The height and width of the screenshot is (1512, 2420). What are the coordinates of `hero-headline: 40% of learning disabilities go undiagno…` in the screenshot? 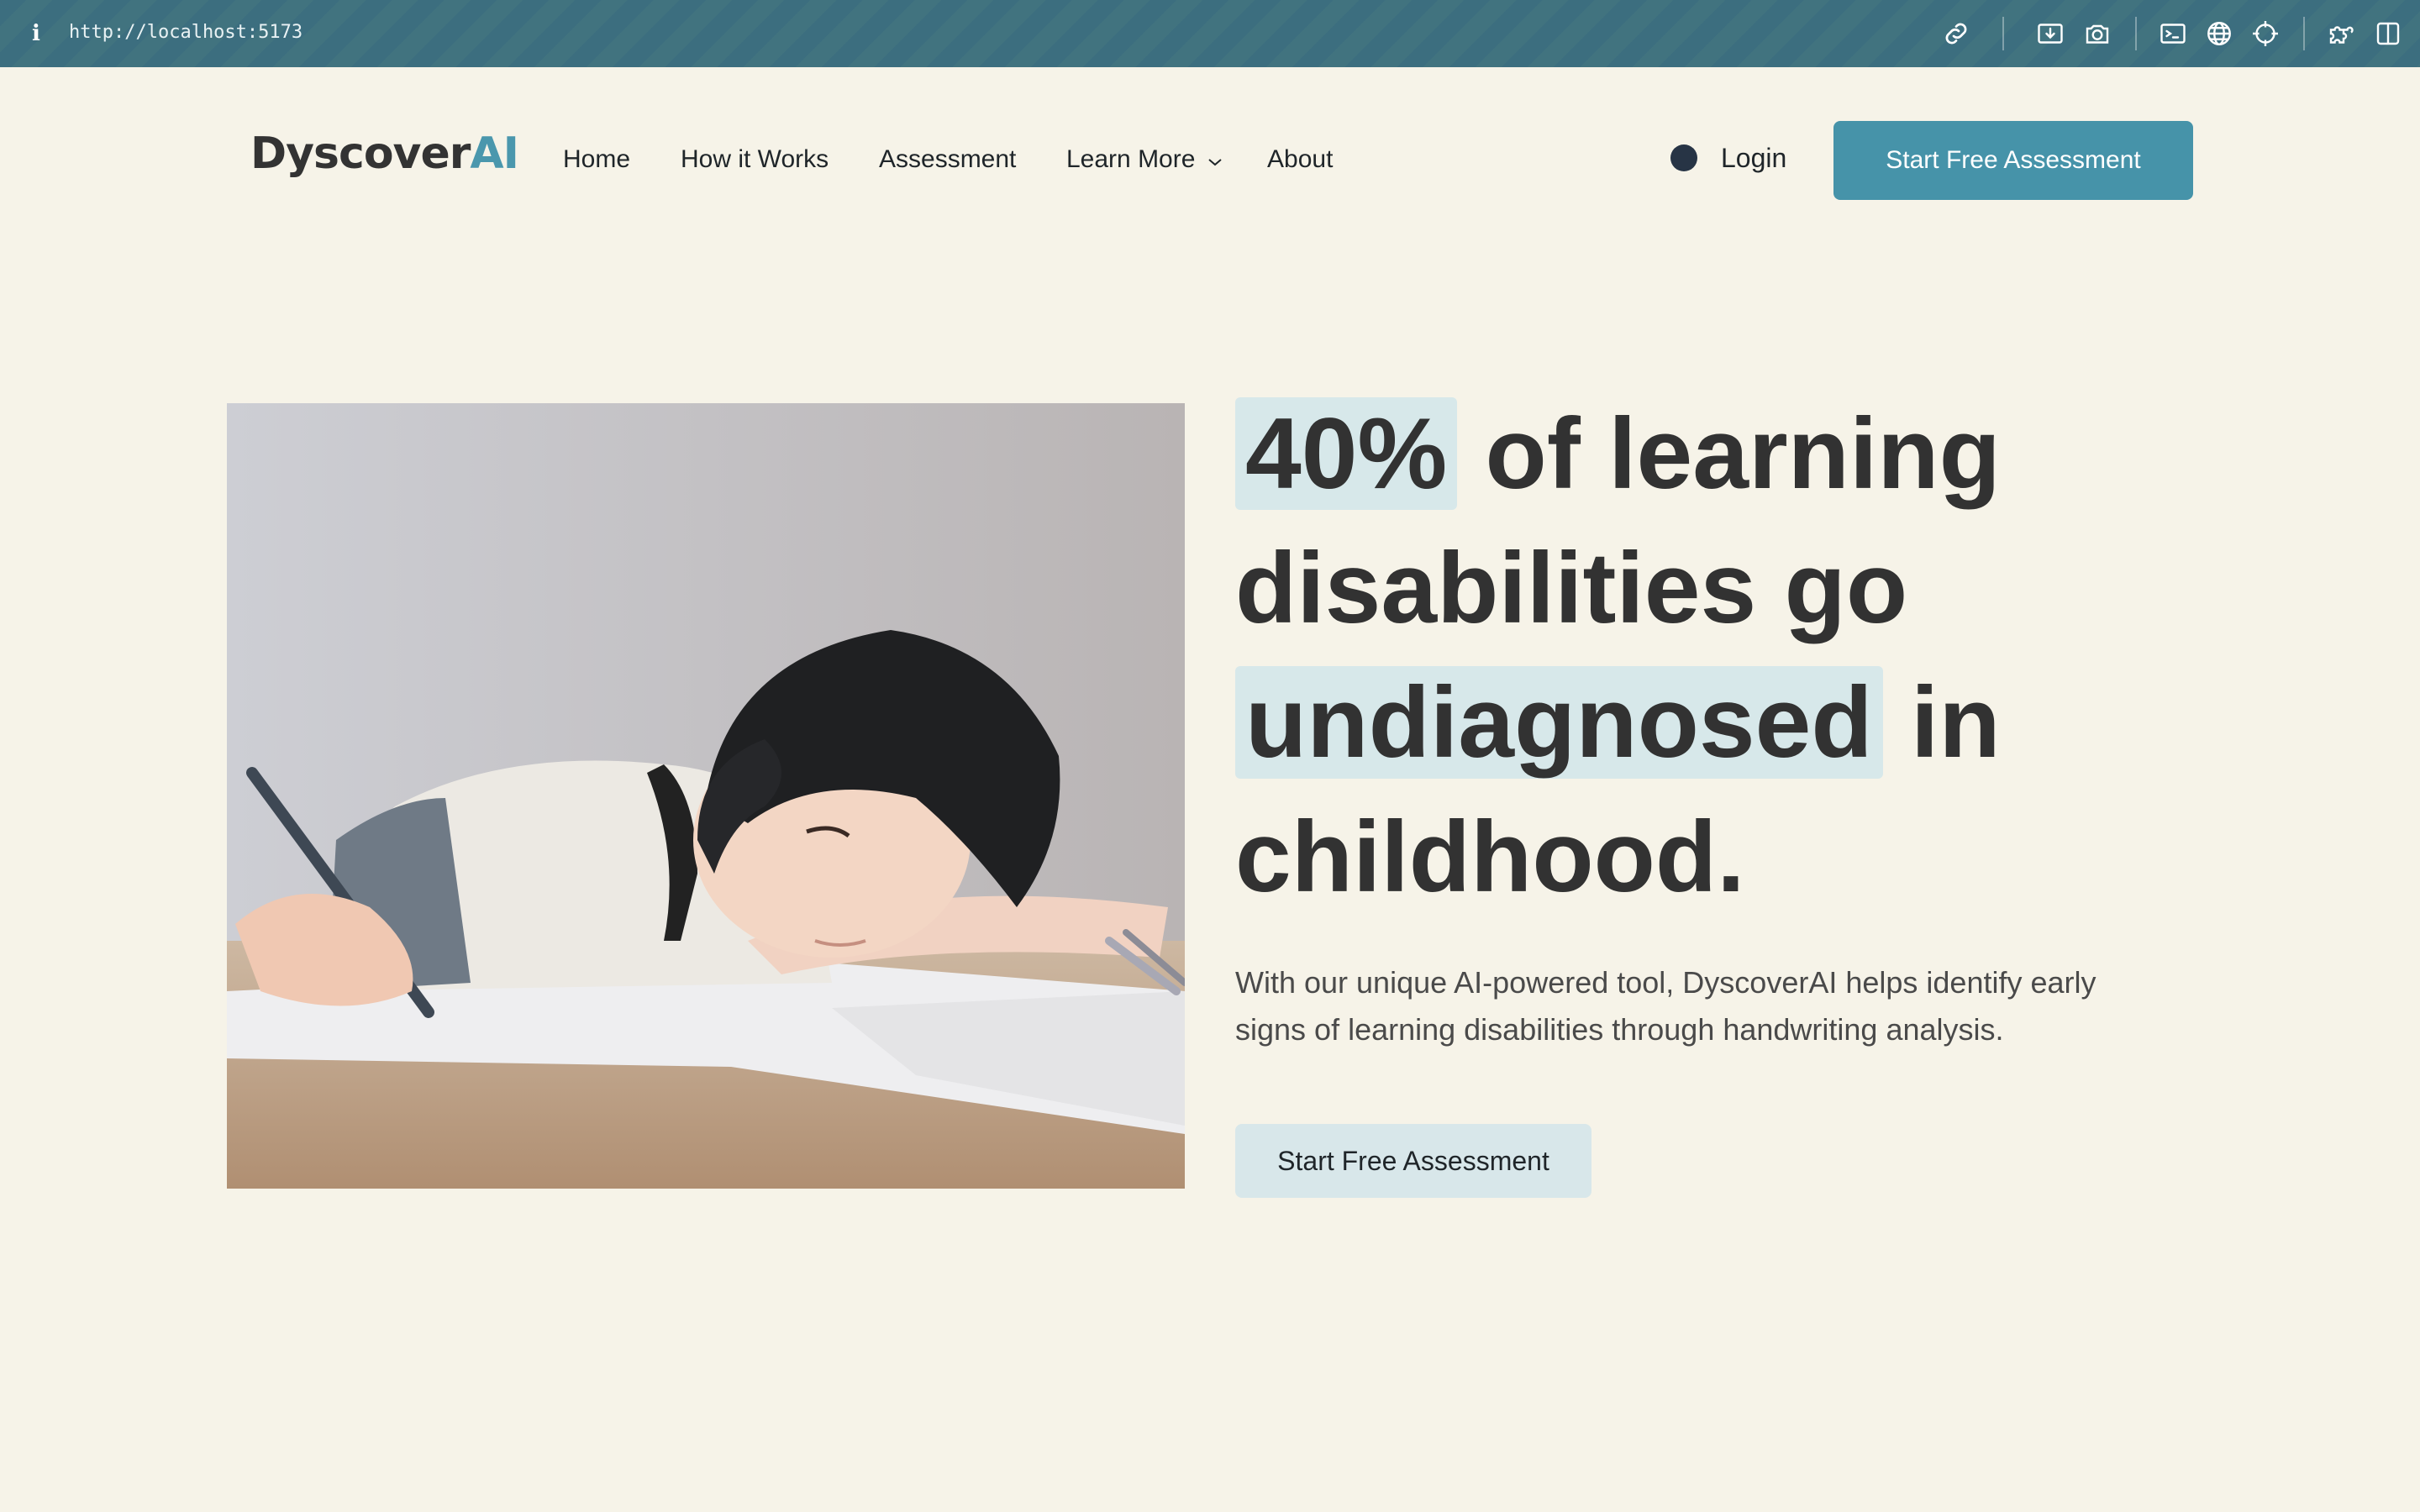 It's located at (1731, 655).